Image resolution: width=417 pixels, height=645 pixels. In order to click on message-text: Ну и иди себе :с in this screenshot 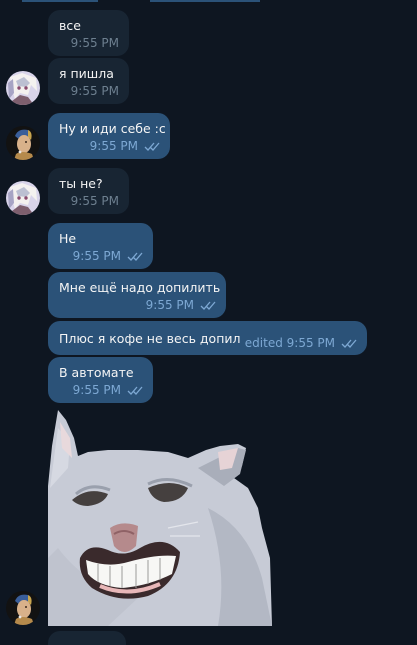, I will do `click(112, 128)`.